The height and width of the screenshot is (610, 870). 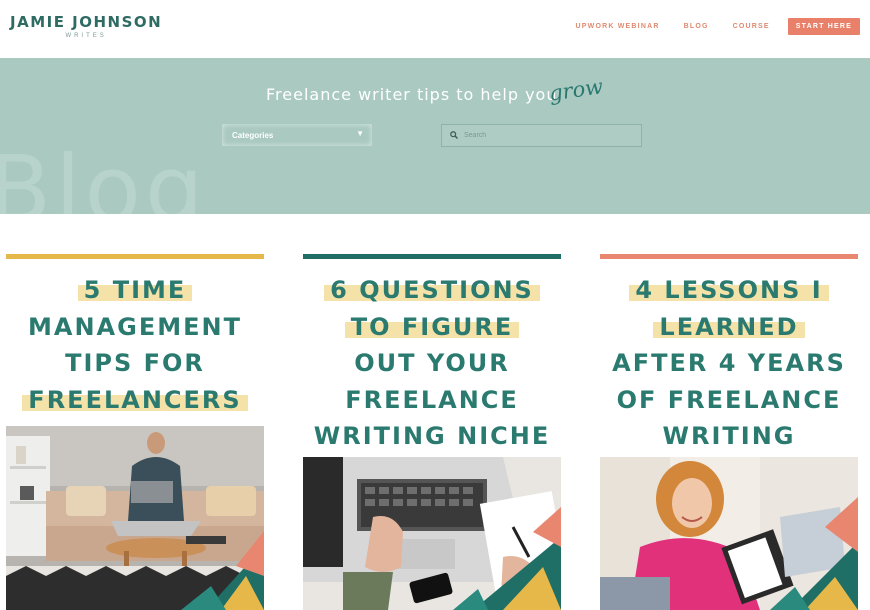 What do you see at coordinates (618, 26) in the screenshot?
I see `nav-upwork-webinar: UPWORK WEBINAR` at bounding box center [618, 26].